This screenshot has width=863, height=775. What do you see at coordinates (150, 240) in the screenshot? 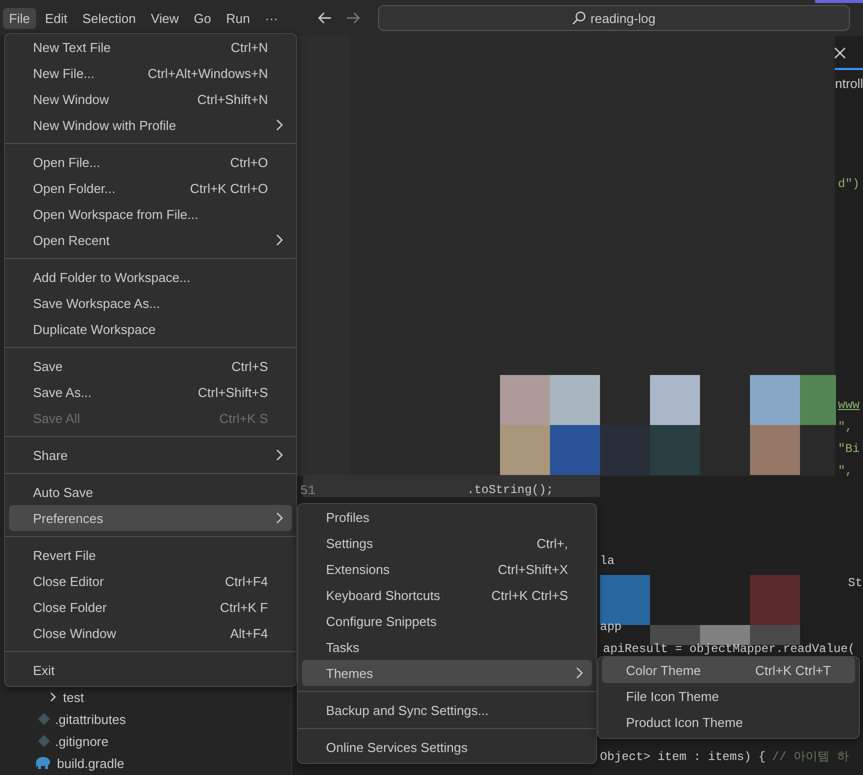
I see `menu-item: Open Recent` at bounding box center [150, 240].